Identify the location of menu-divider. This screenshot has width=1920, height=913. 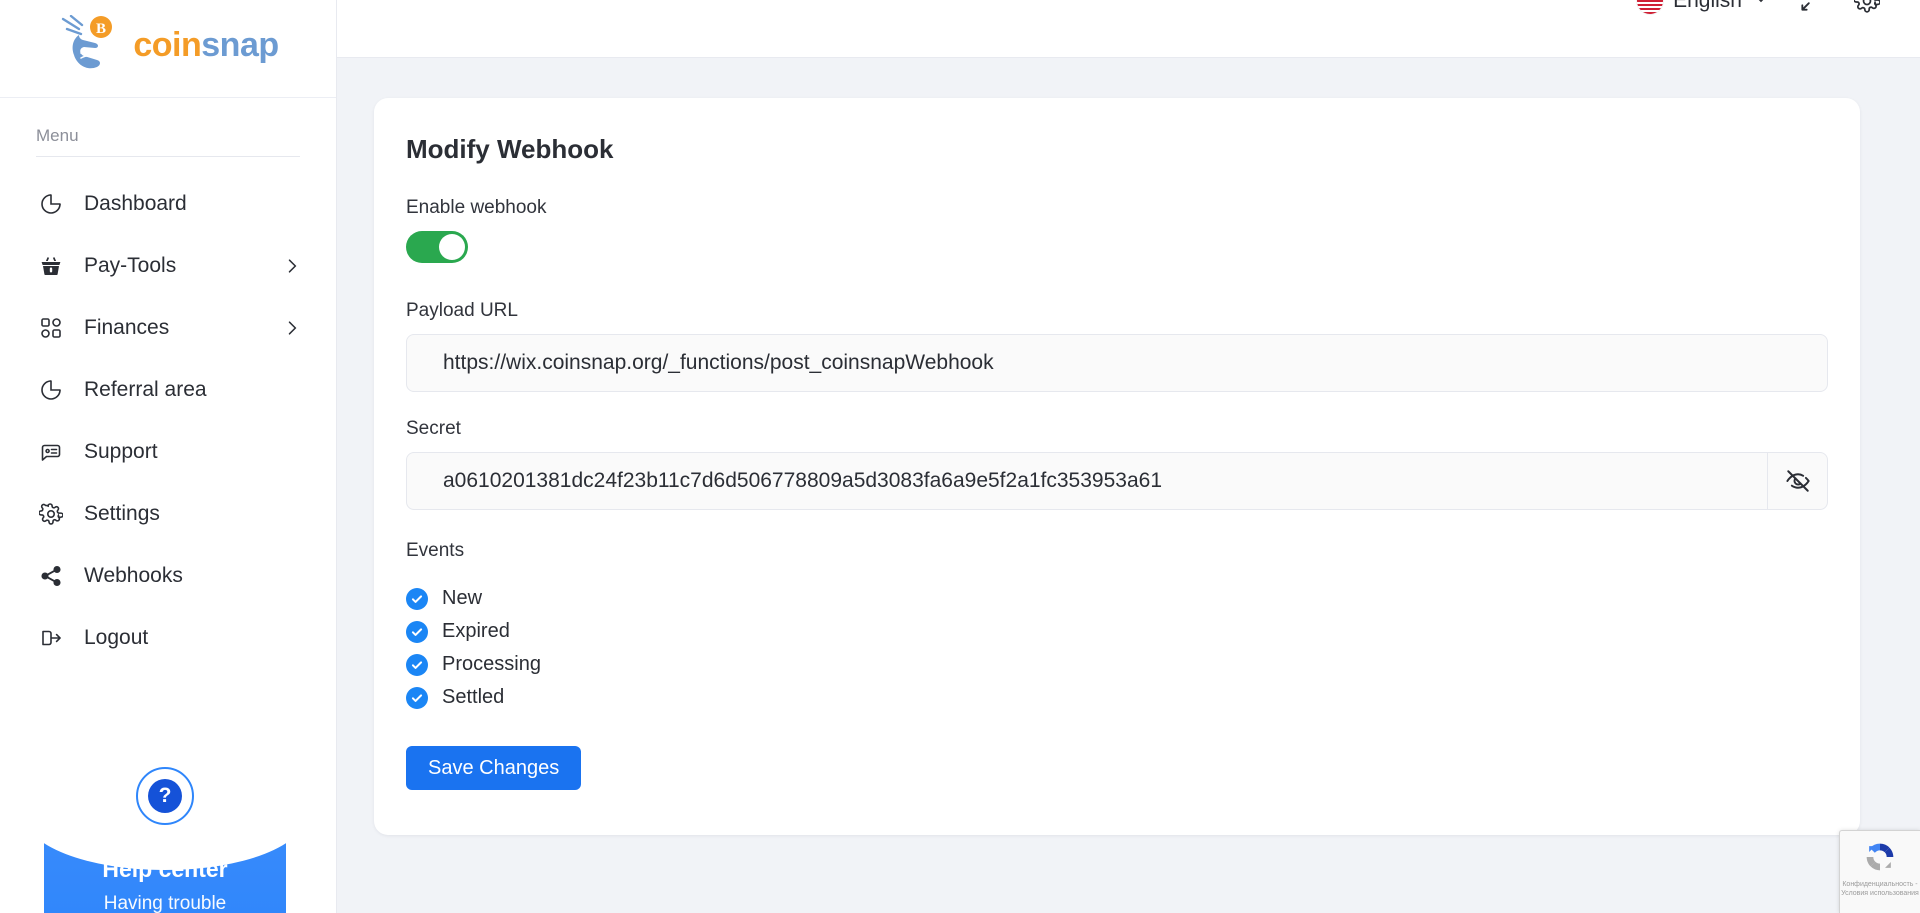
(168, 156).